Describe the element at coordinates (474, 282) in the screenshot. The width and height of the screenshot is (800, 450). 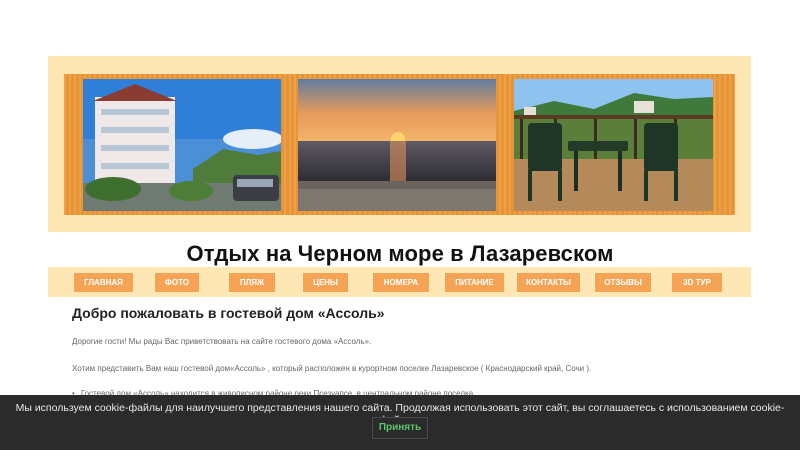
I see `nav-item-food: ПИТАНИЕ` at that location.